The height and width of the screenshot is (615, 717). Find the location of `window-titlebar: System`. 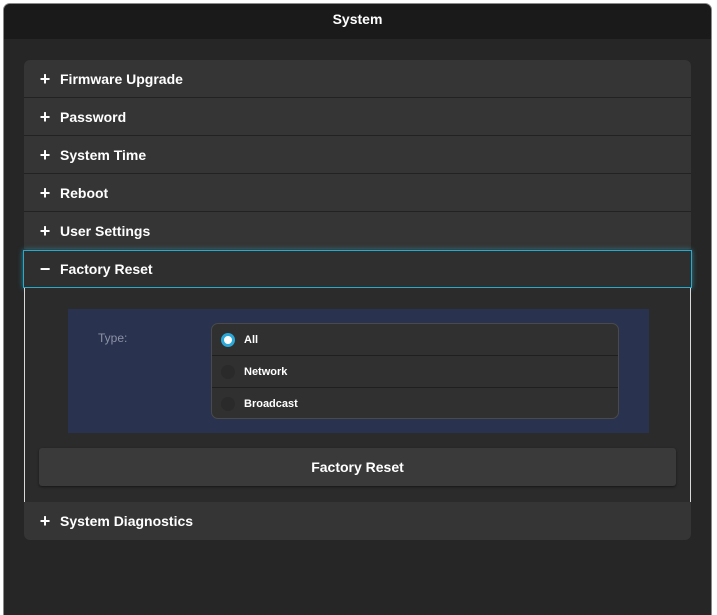

window-titlebar: System is located at coordinates (357, 21).